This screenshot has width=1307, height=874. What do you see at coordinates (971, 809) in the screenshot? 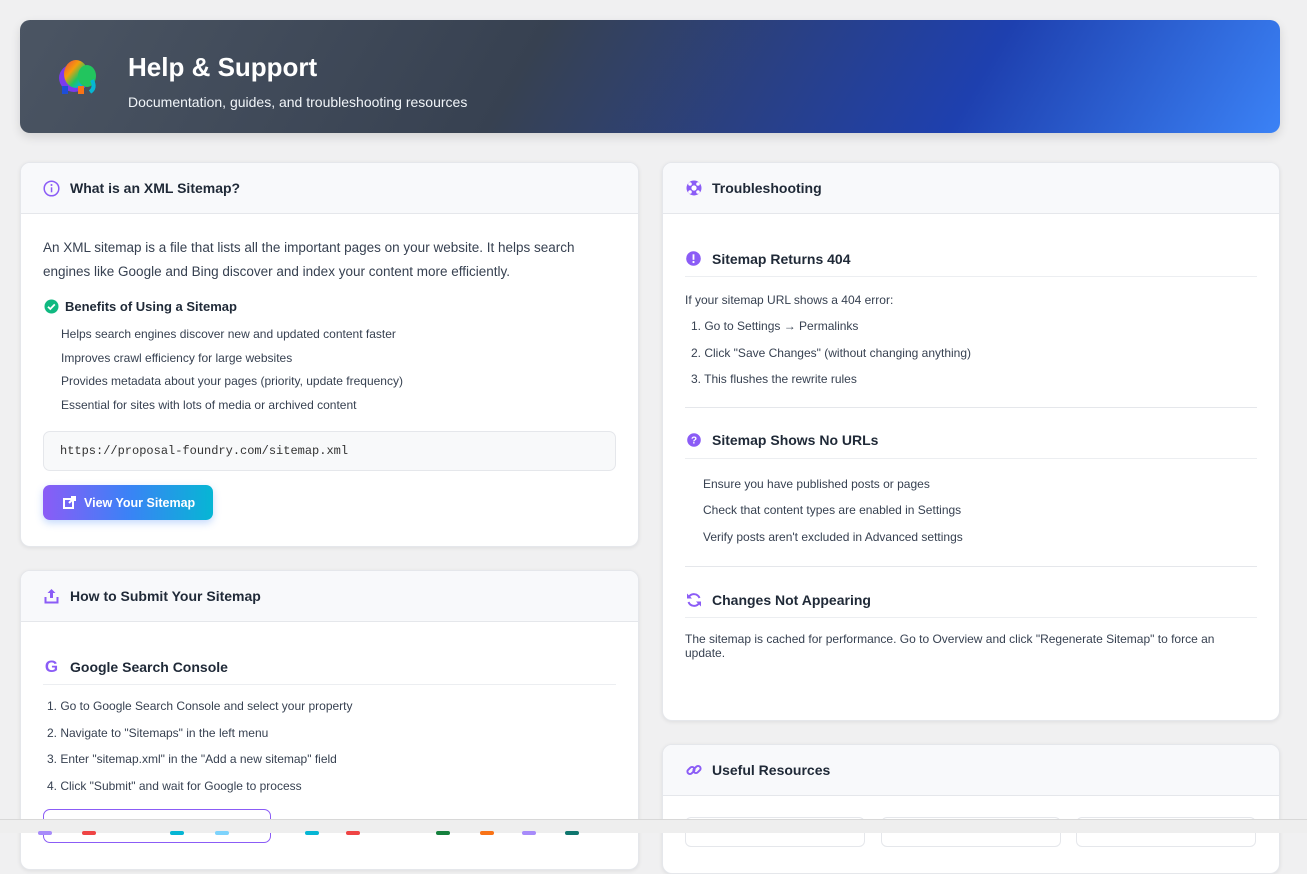
I see `useful-resources-card: Useful Resources` at bounding box center [971, 809].